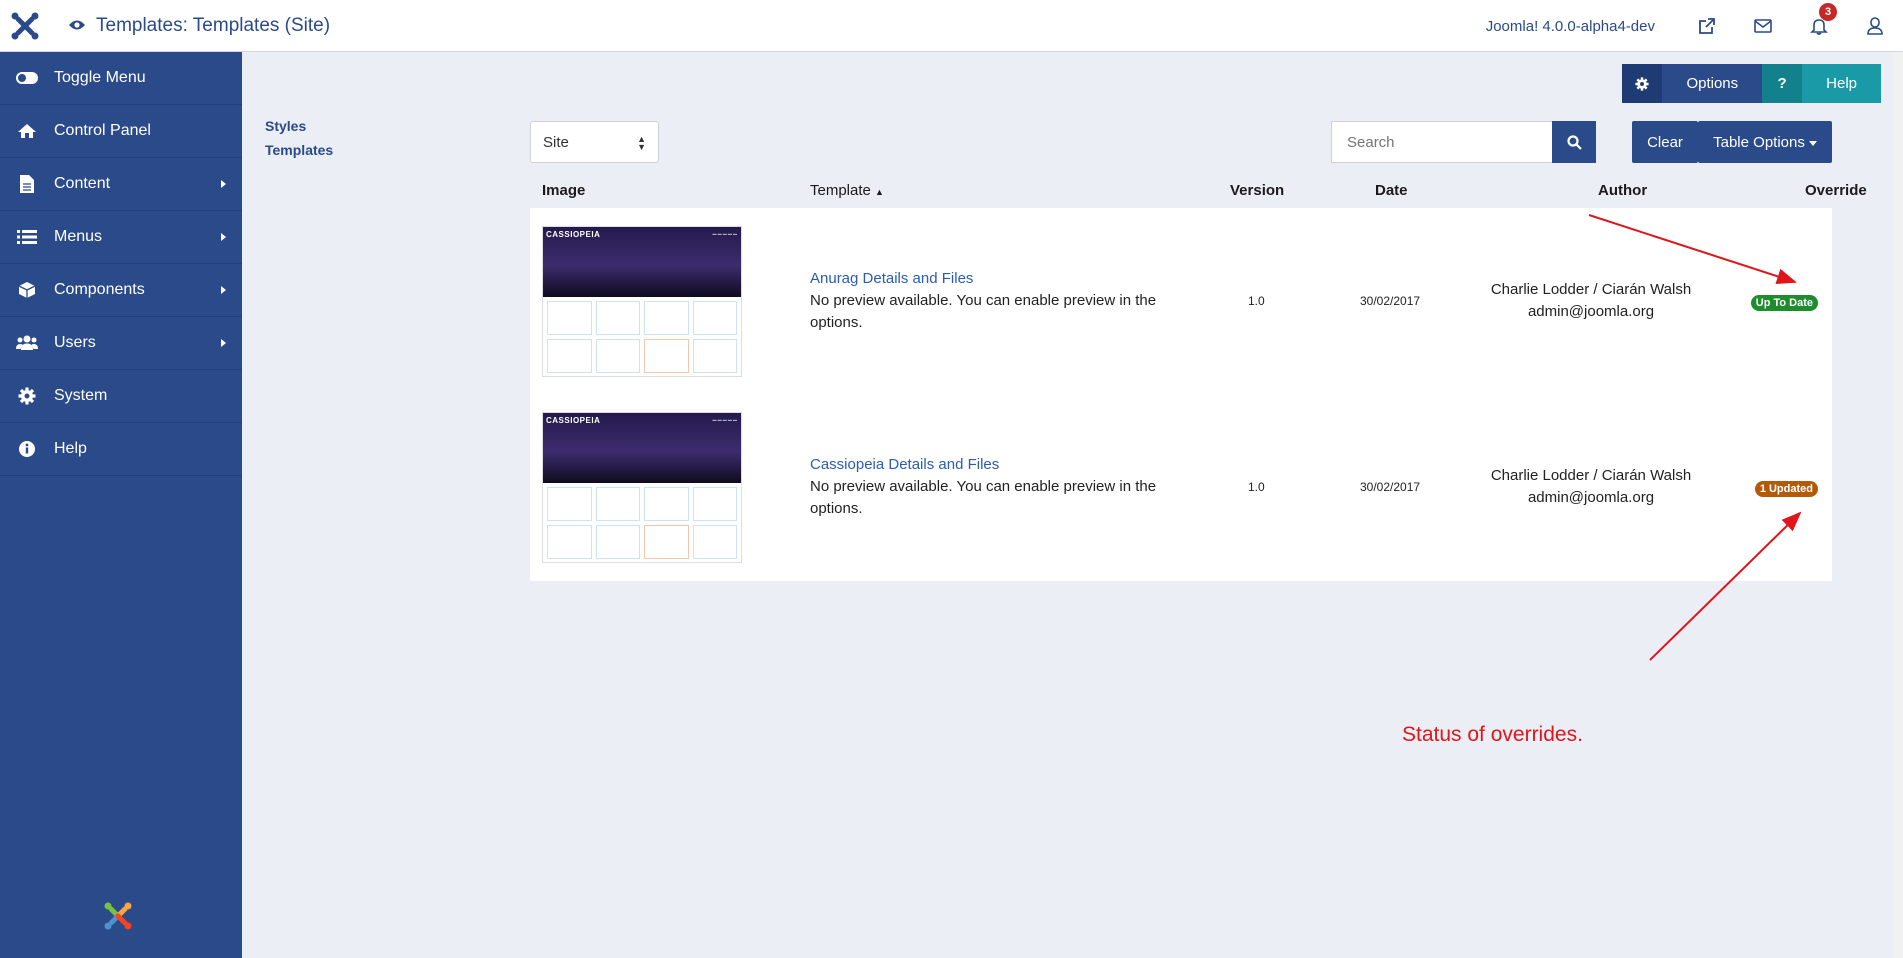 This screenshot has width=1903, height=958. What do you see at coordinates (1695, 437) in the screenshot?
I see `annotation-arrows` at bounding box center [1695, 437].